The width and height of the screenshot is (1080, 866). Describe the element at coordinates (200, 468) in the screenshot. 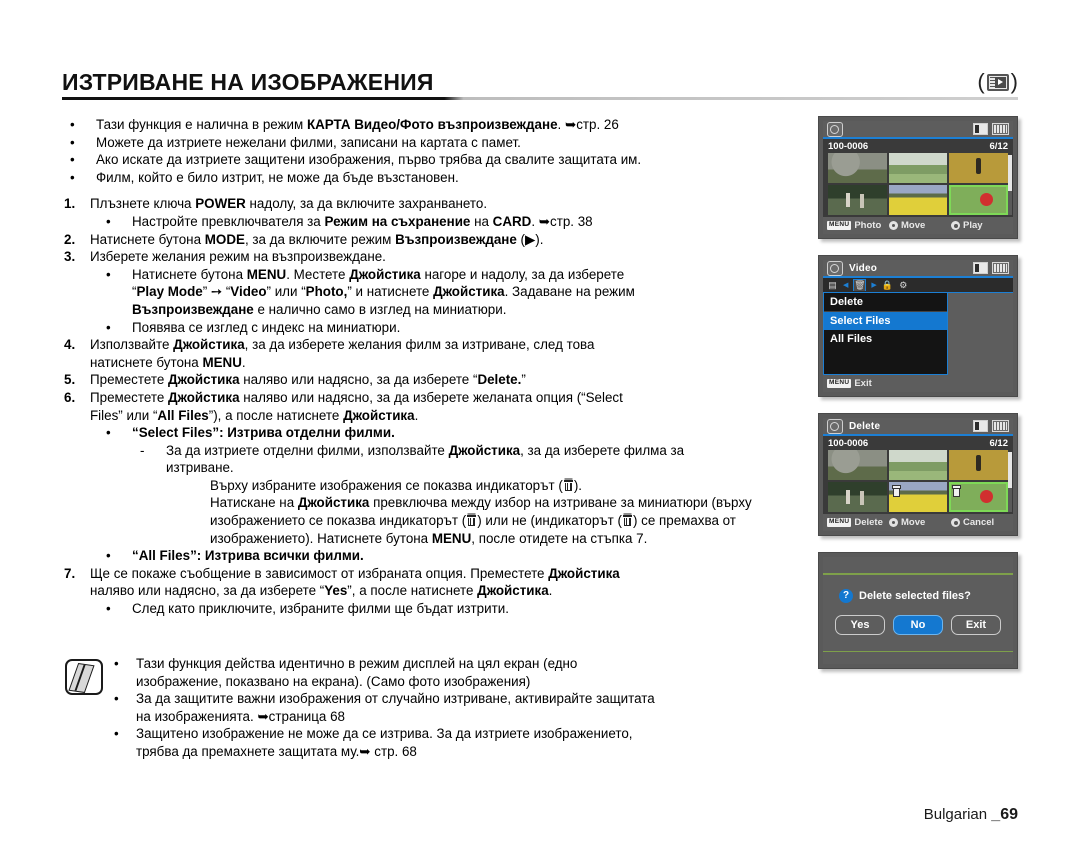

I see `step-6-dash-line-b: изтриване.` at that location.